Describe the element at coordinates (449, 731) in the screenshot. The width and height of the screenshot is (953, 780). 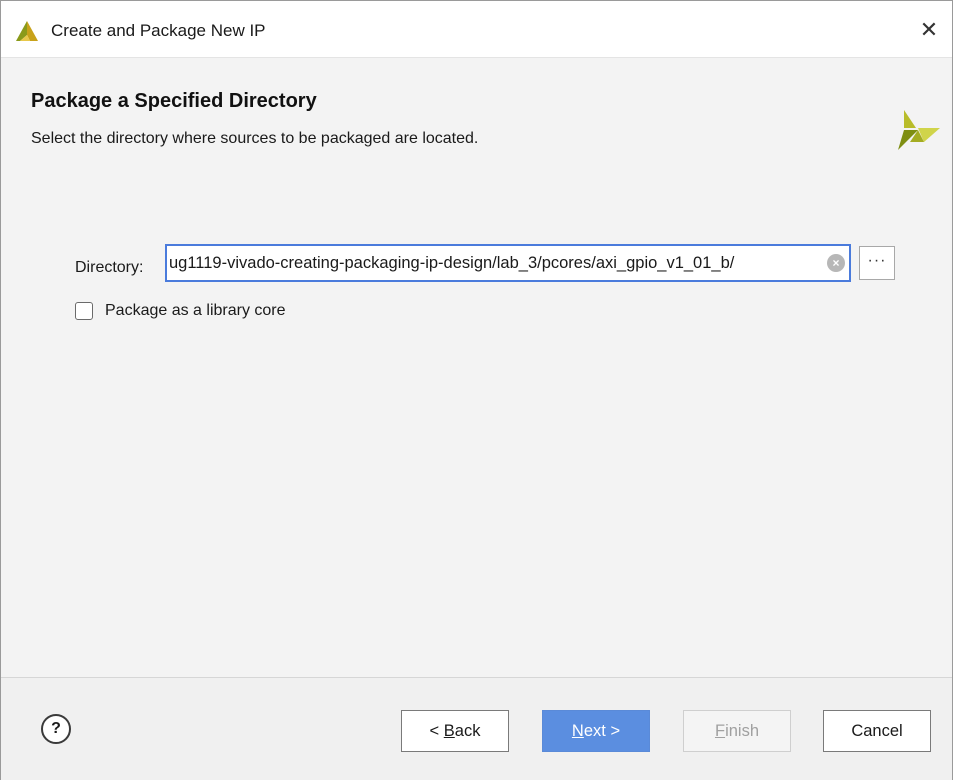
I see `back-mnemonic: B` at that location.